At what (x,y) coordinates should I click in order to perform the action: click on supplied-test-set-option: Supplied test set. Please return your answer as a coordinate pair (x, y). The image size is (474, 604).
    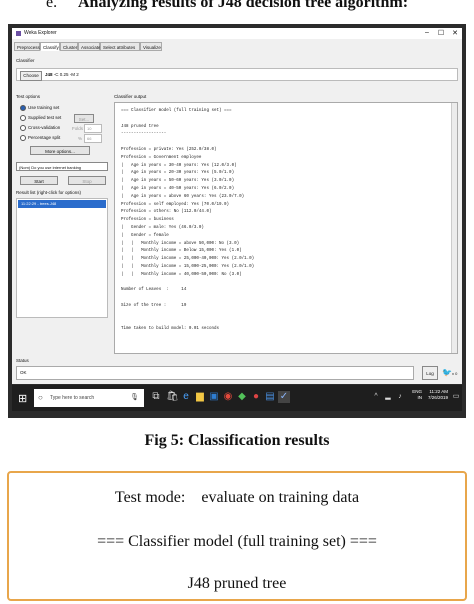
    Looking at the image, I should click on (40, 118).